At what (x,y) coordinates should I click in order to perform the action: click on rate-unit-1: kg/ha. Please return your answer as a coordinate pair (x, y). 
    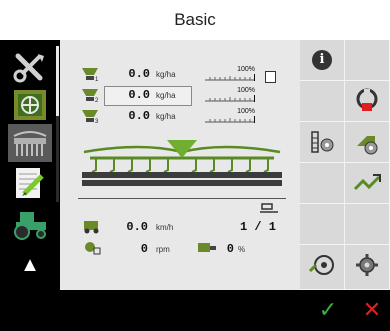
    Looking at the image, I should click on (166, 74).